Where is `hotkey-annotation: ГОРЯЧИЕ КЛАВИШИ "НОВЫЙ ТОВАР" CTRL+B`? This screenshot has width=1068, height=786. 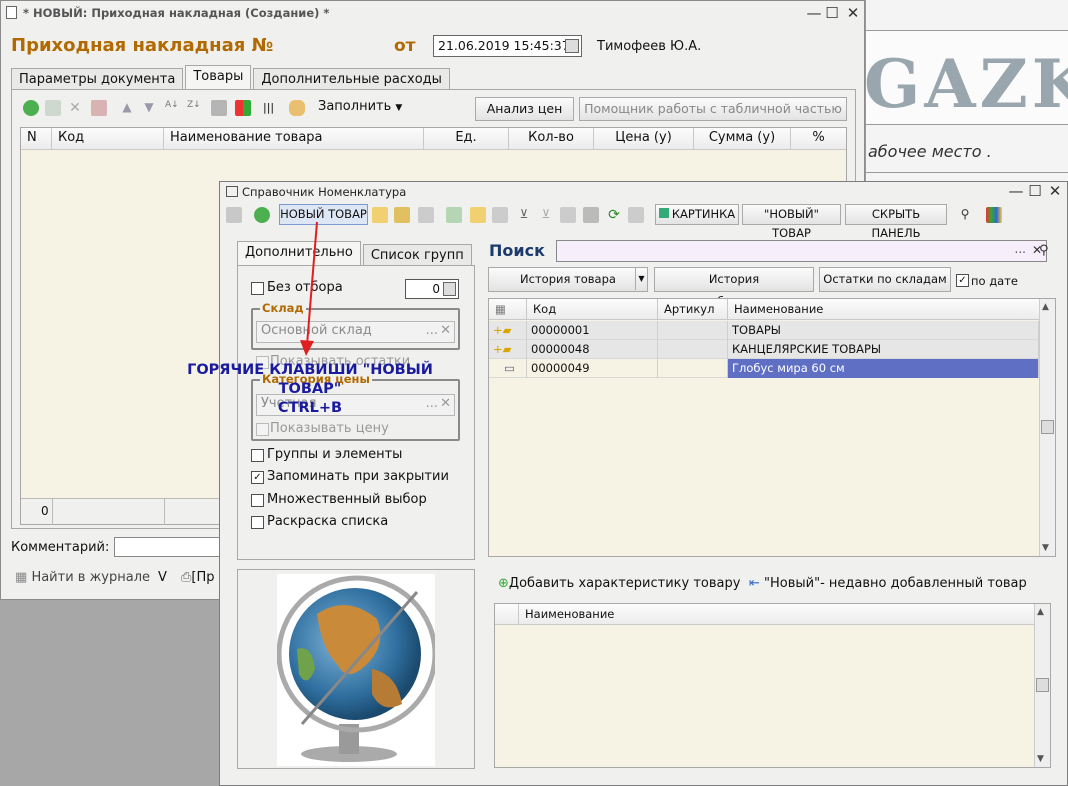
hotkey-annotation: ГОРЯЧИЕ КЛАВИШИ "НОВЫЙ ТОВАР" CTRL+B is located at coordinates (310, 389).